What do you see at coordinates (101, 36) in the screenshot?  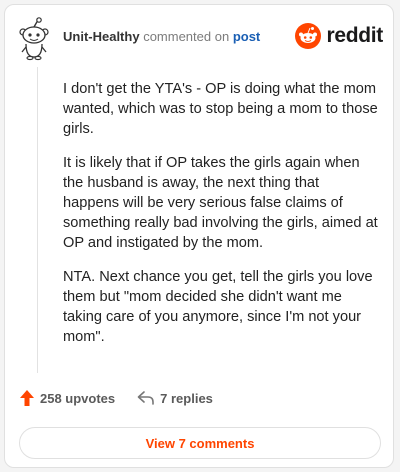 I see `username: Unit-Healthy` at bounding box center [101, 36].